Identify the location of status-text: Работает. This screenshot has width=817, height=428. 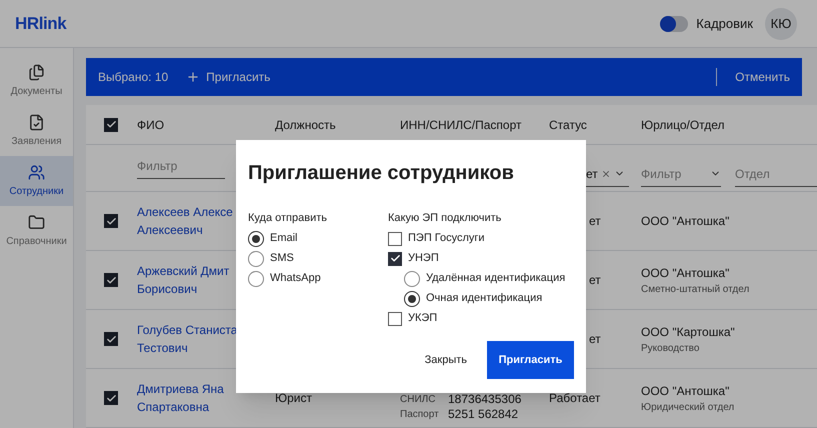
(574, 398).